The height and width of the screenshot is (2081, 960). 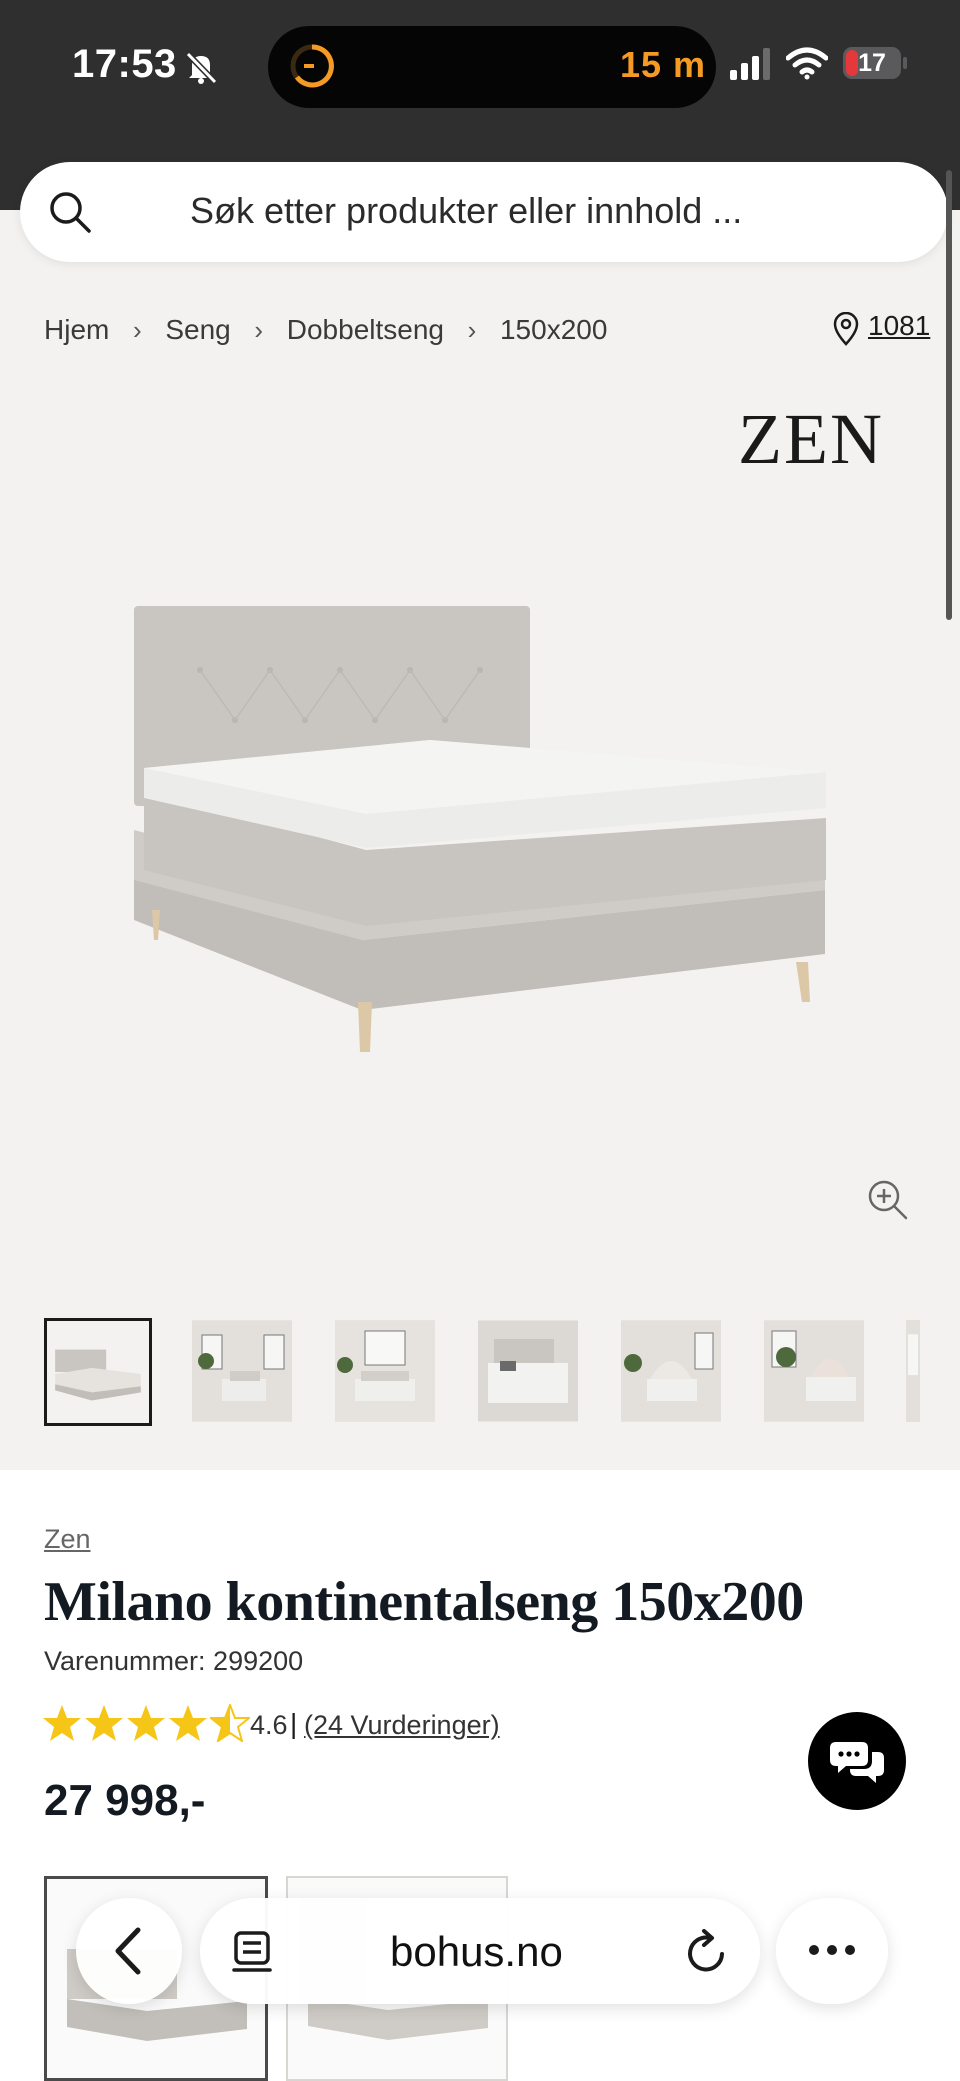 I want to click on battery-level: 17, so click(x=872, y=63).